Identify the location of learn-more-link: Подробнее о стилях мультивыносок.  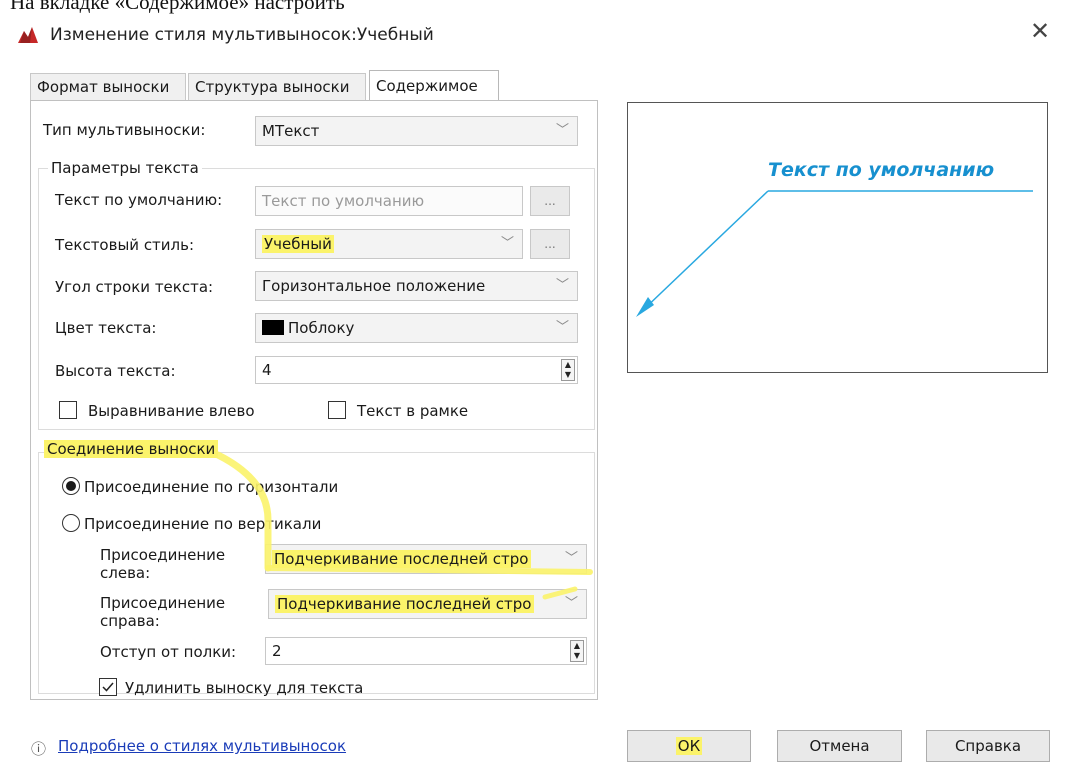
(202, 746).